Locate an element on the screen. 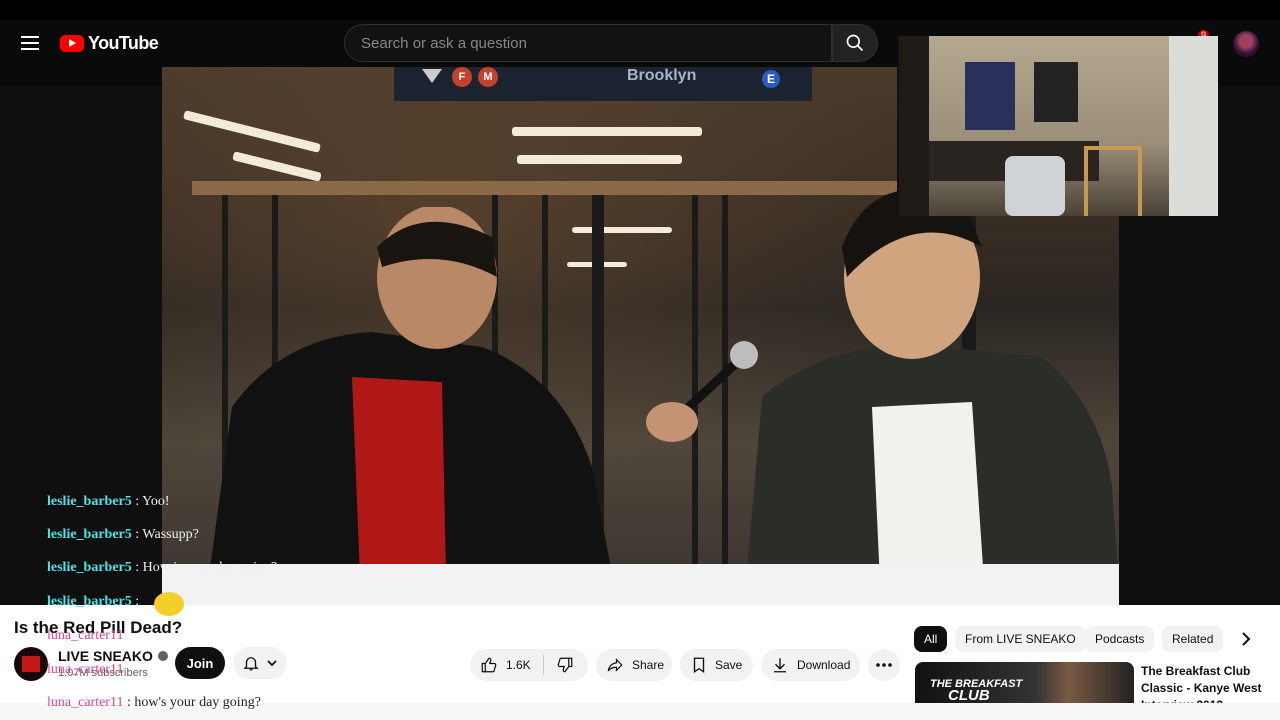 This screenshot has width=1280, height=720. chat-message: leslie_barber5 : How is your day going? is located at coordinates (162, 568).